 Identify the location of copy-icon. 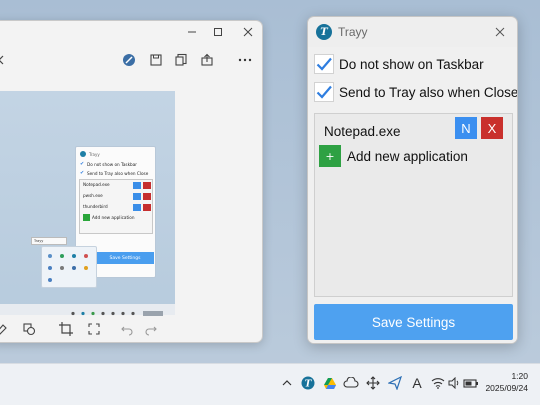
(181, 60).